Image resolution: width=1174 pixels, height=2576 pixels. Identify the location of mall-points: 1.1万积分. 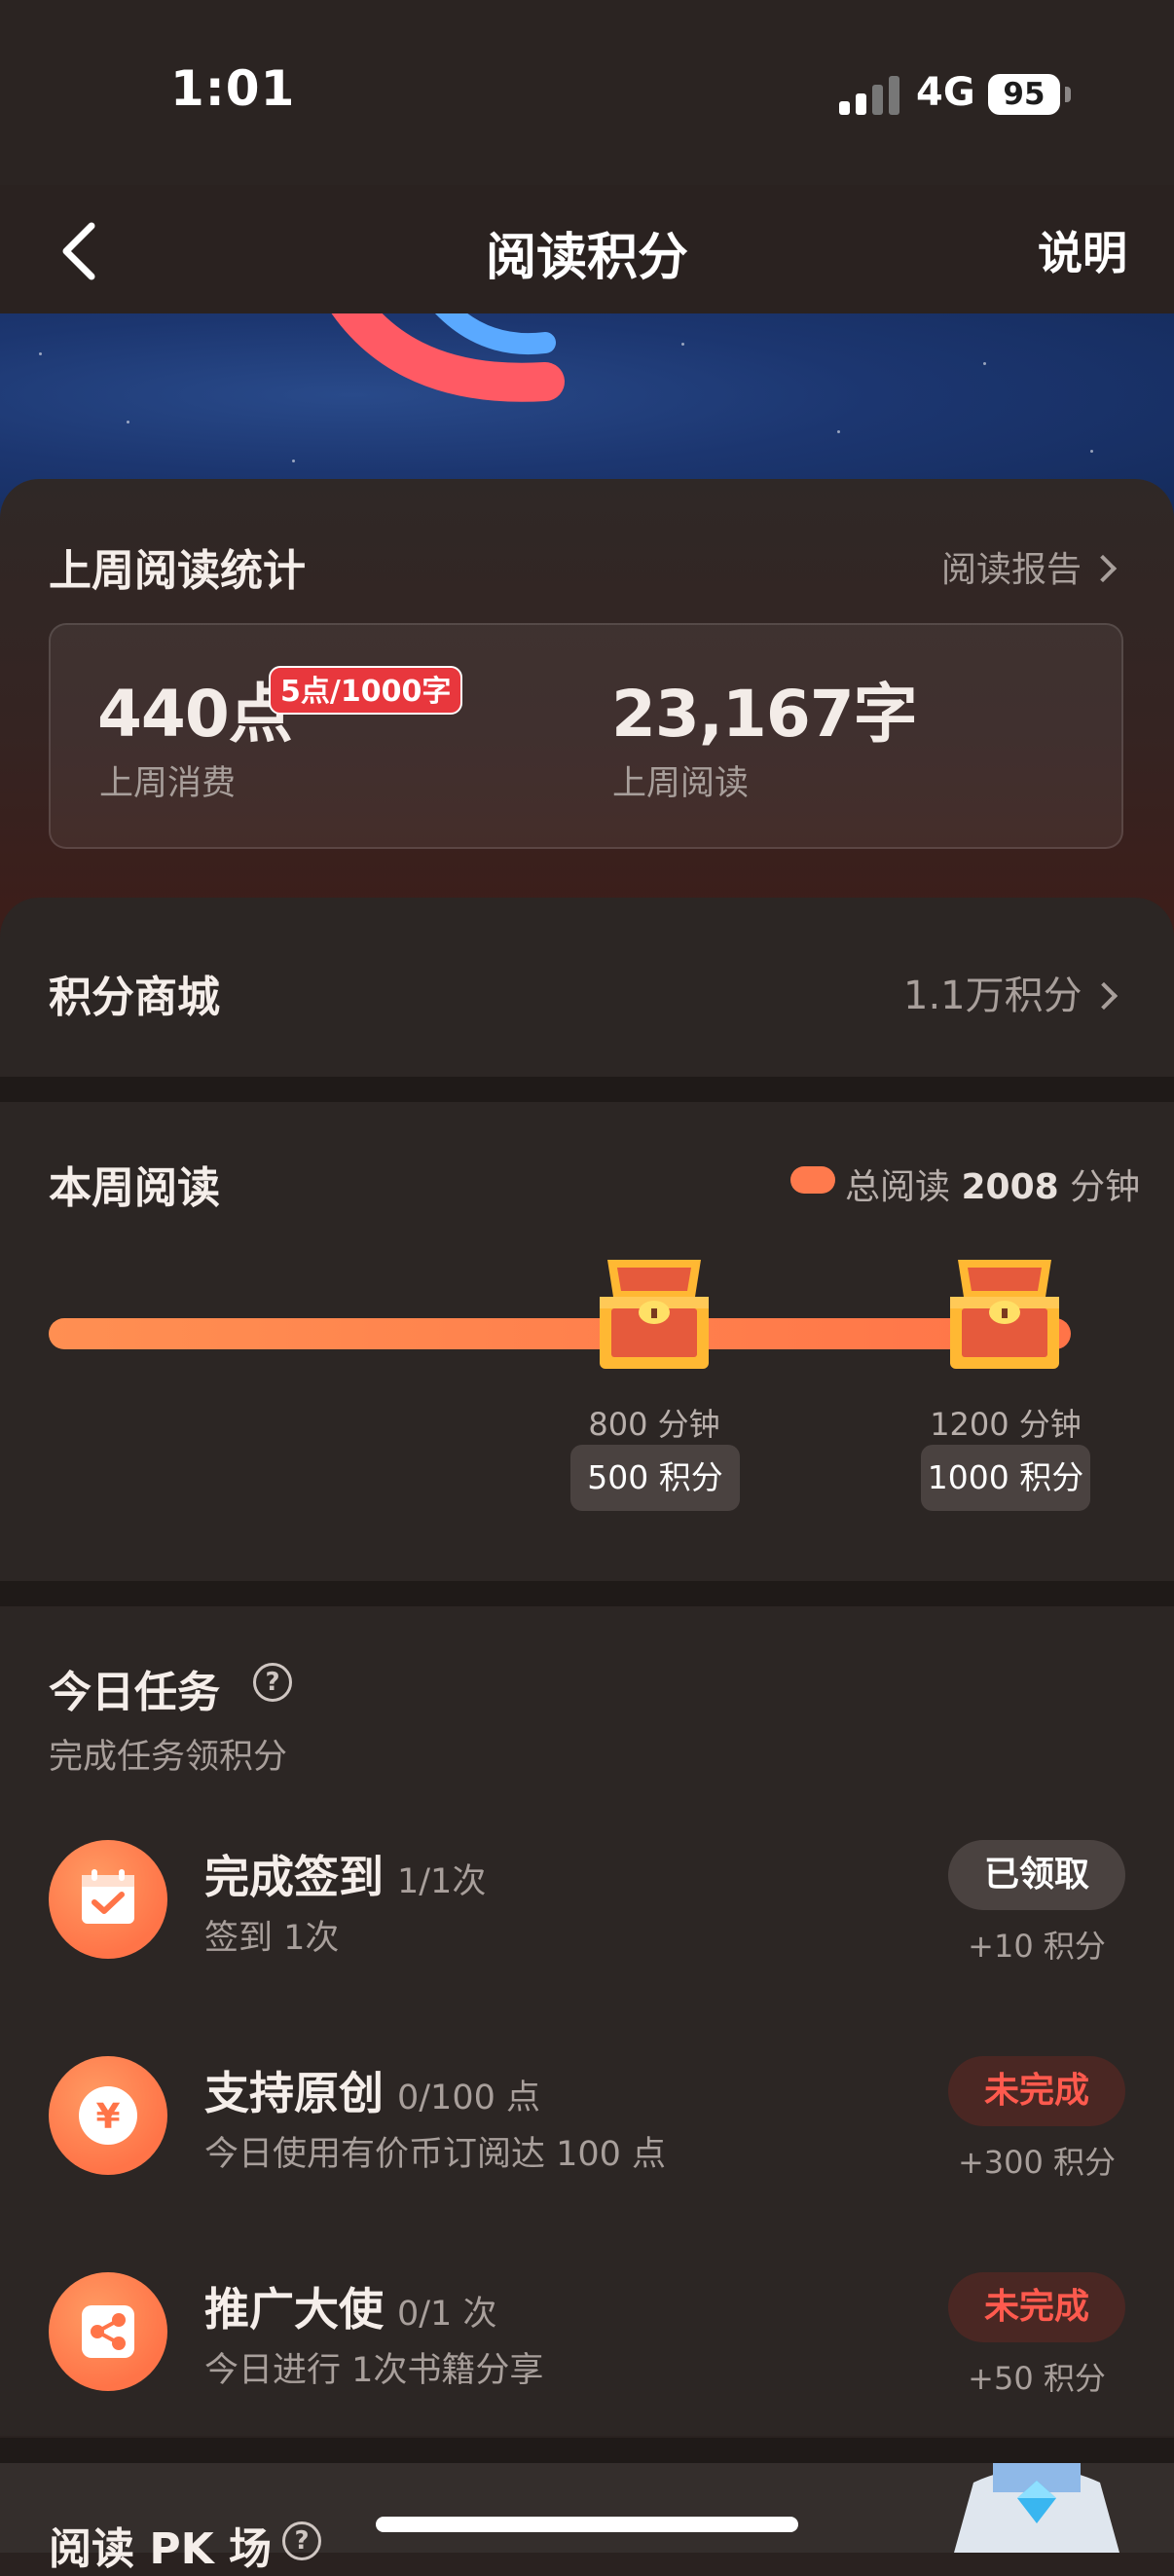
(992, 996).